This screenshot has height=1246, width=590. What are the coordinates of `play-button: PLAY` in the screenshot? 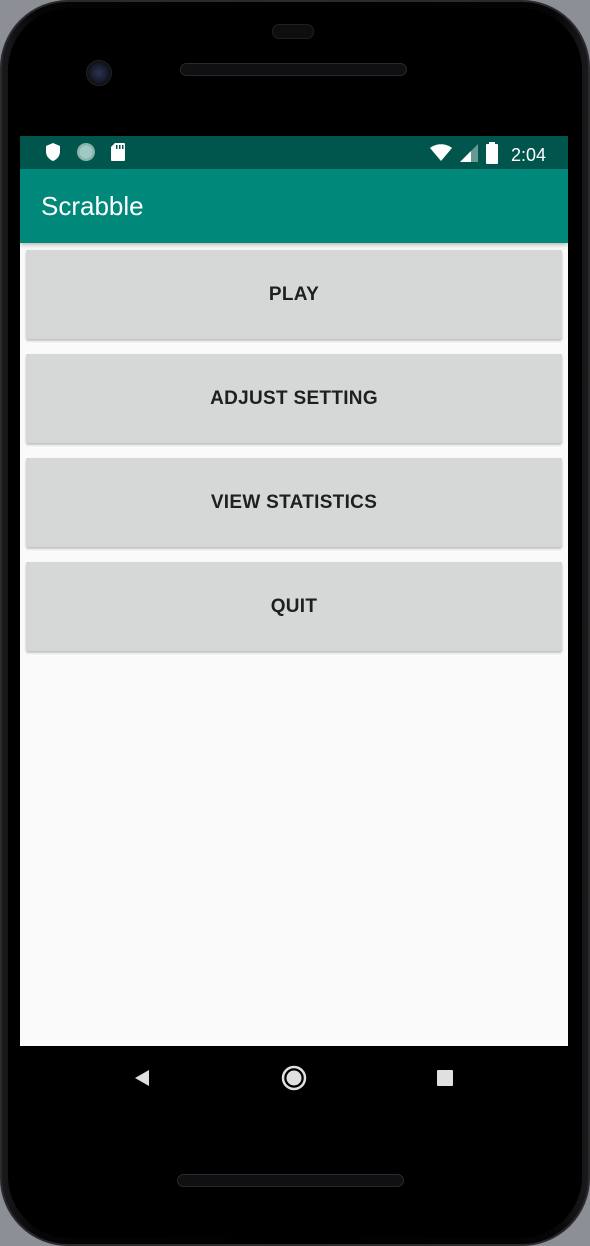 It's located at (294, 294).